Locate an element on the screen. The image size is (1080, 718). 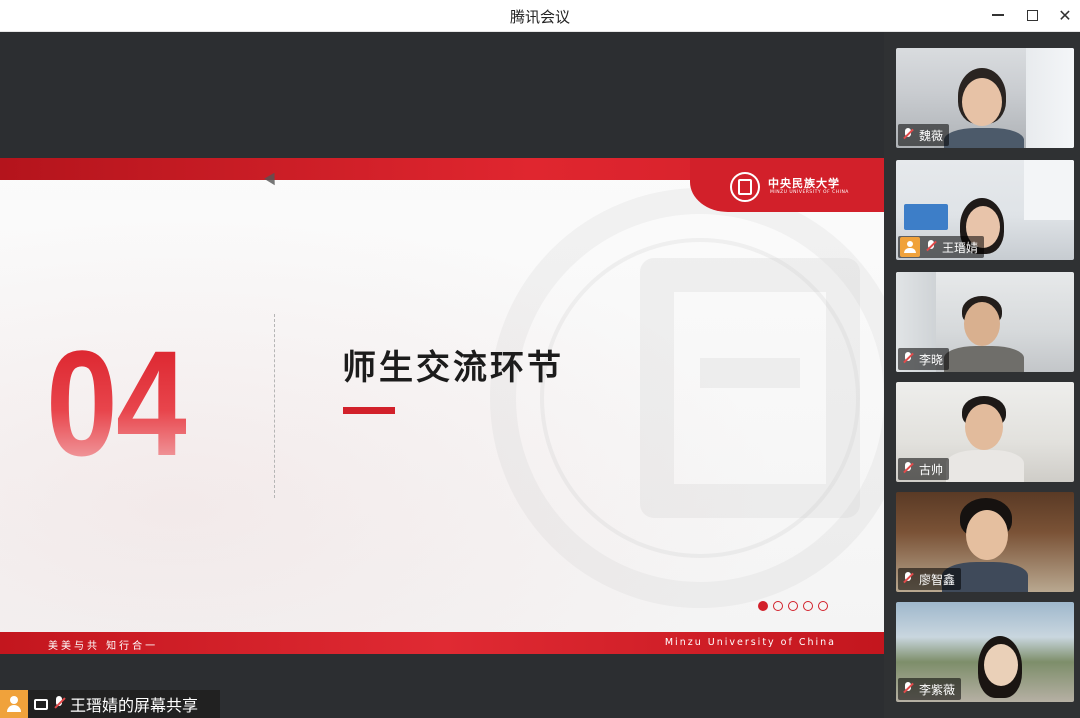
maximize-icon is located at coordinates (1032, 15).